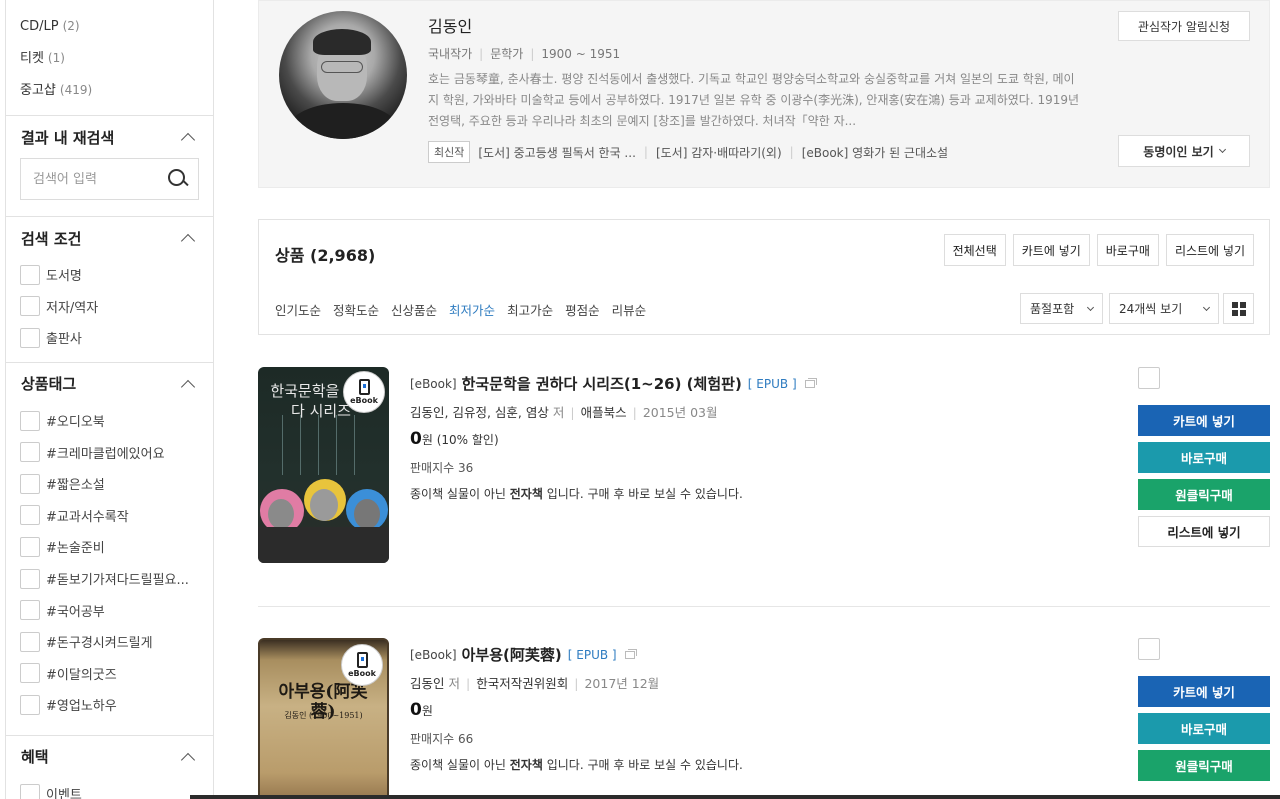 This screenshot has width=1280, height=799. What do you see at coordinates (116, 58) in the screenshot?
I see `category-item-ticket: 티켓 (1)` at bounding box center [116, 58].